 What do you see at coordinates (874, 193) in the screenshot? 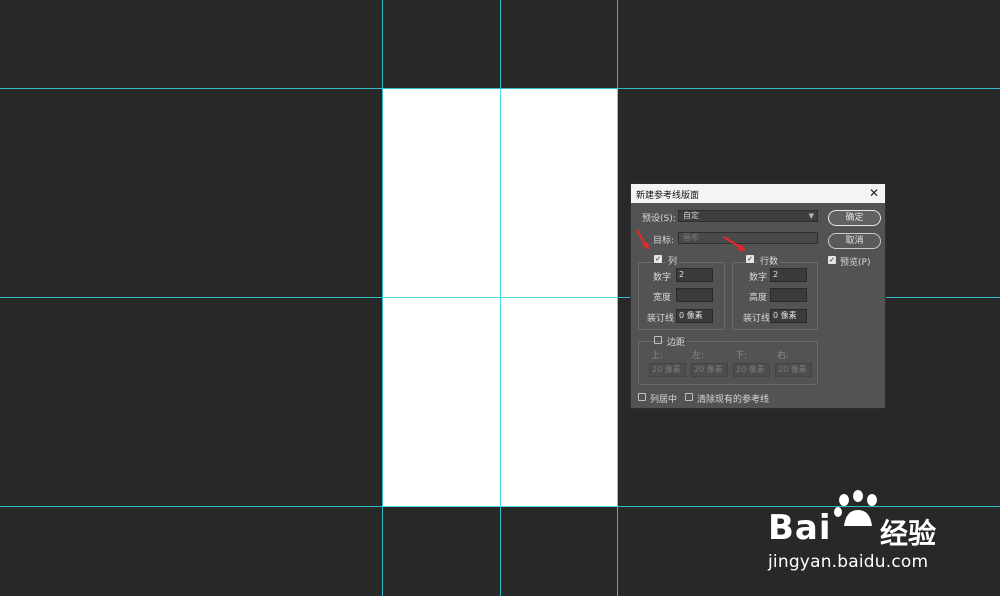
I see `close-icon: ✕` at bounding box center [874, 193].